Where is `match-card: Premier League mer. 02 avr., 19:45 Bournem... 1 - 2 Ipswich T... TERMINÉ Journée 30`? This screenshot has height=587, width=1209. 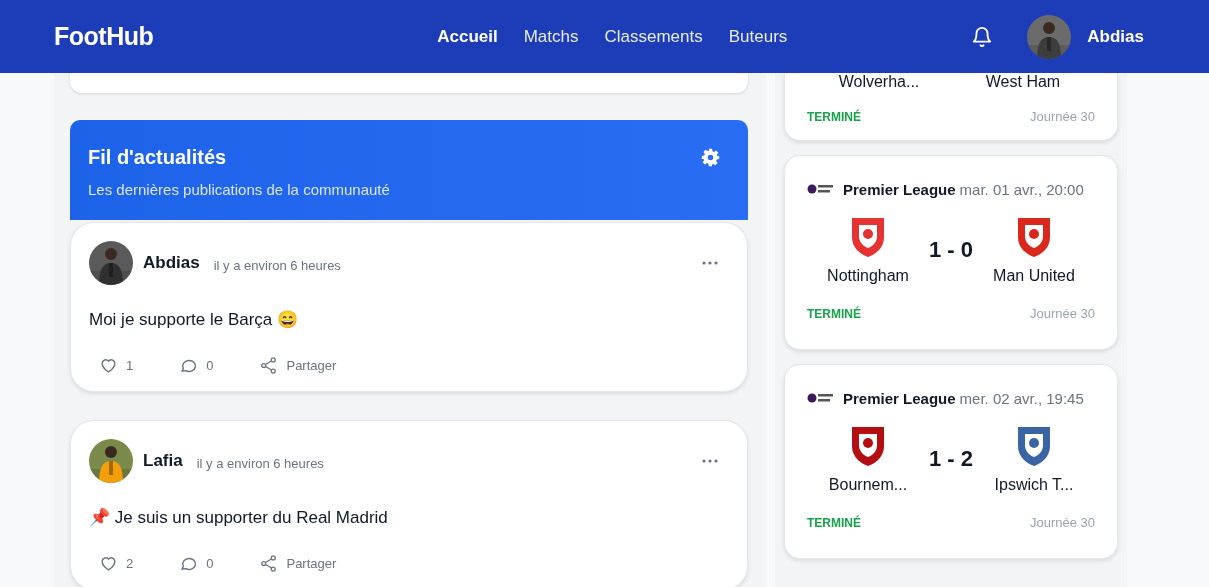 match-card: Premier League mer. 02 avr., 19:45 Bournem... 1 - 2 Ipswich T... TERMINÉ Journée 30 is located at coordinates (951, 461).